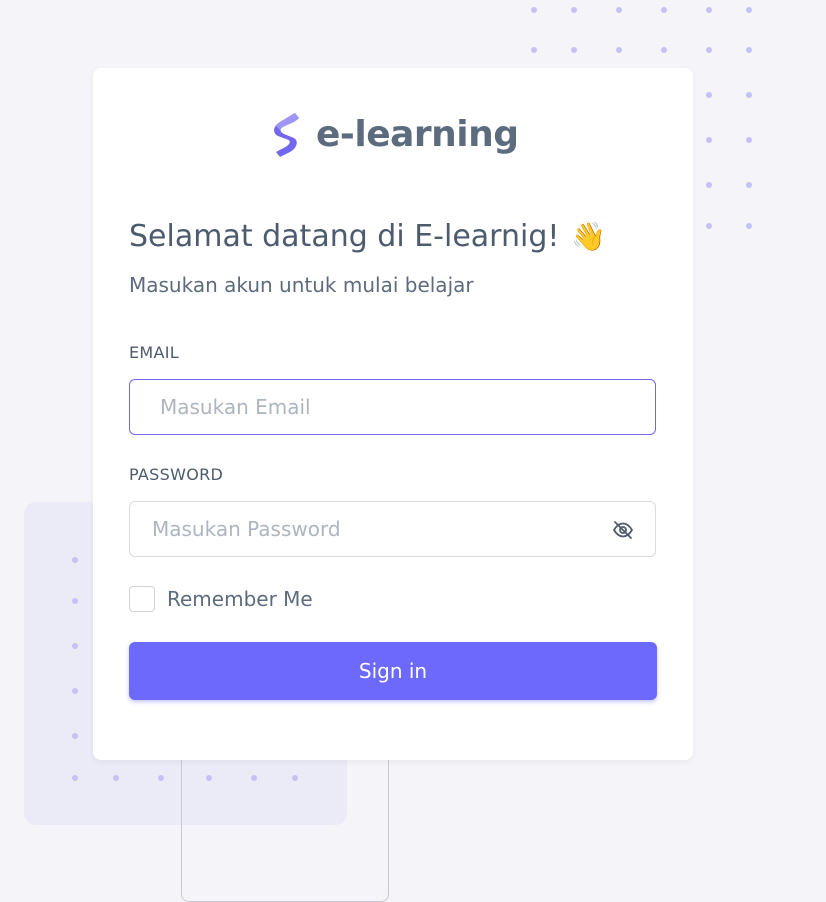  I want to click on eye-off-icon, so click(623, 530).